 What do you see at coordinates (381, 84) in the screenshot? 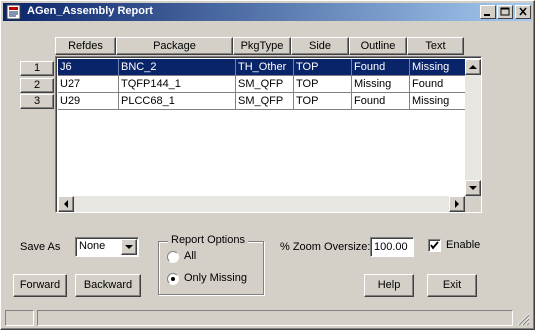
I see `cell-outline: Missing` at bounding box center [381, 84].